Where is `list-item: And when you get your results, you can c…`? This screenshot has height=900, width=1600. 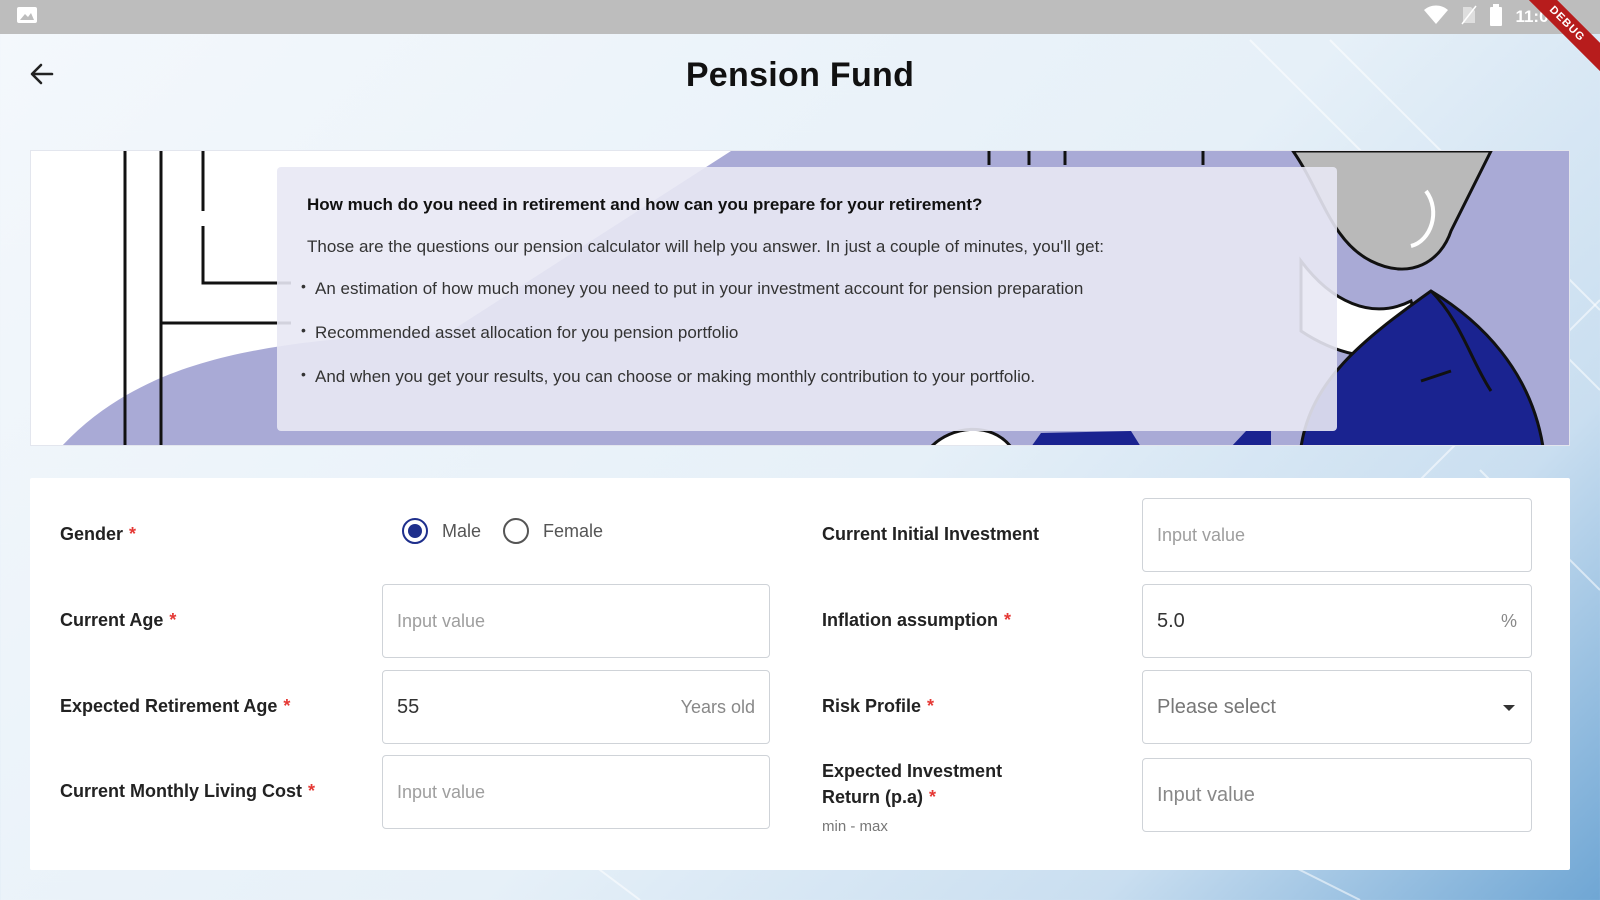 list-item: And when you get your results, you can c… is located at coordinates (804, 376).